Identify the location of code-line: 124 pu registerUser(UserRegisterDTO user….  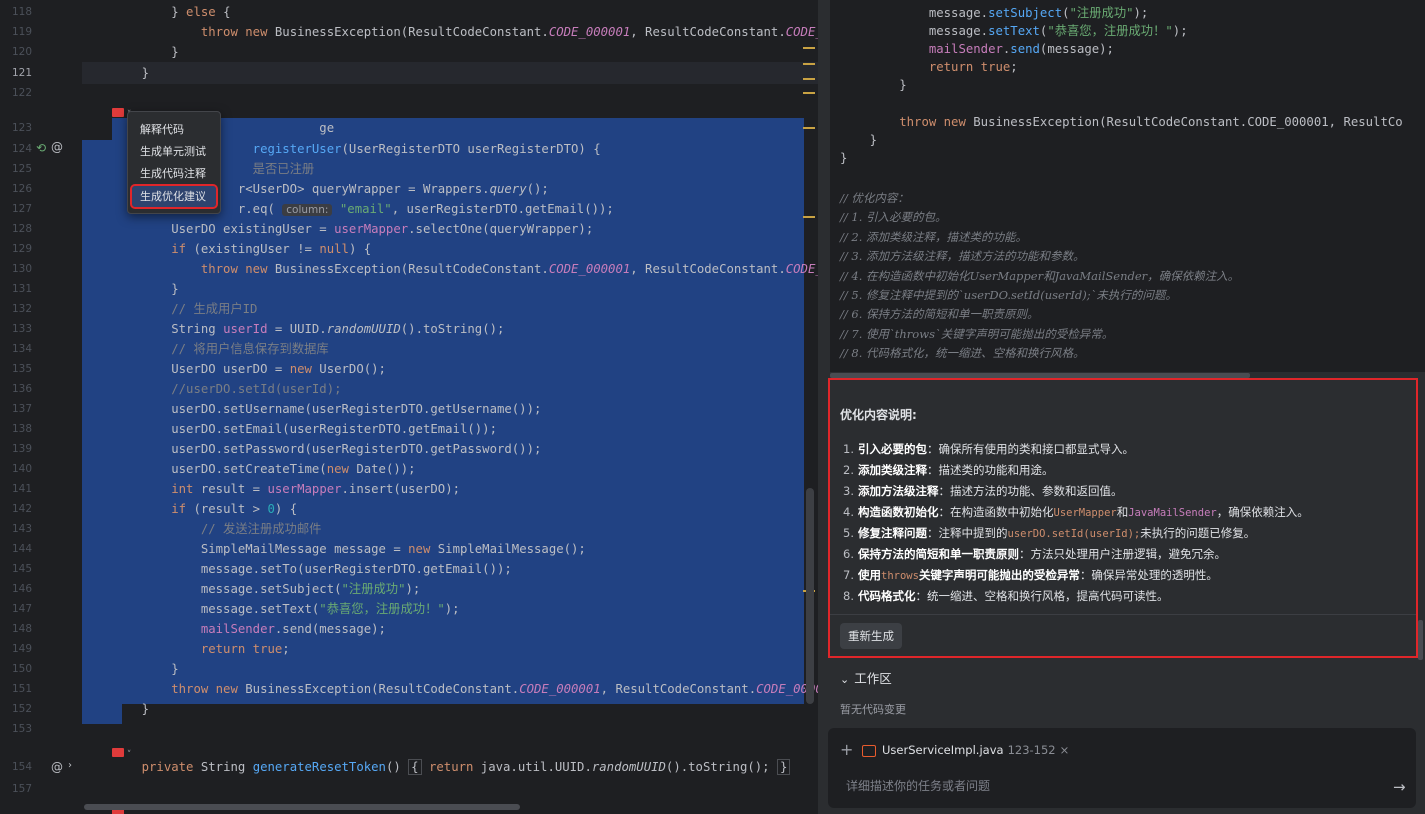
(409, 149).